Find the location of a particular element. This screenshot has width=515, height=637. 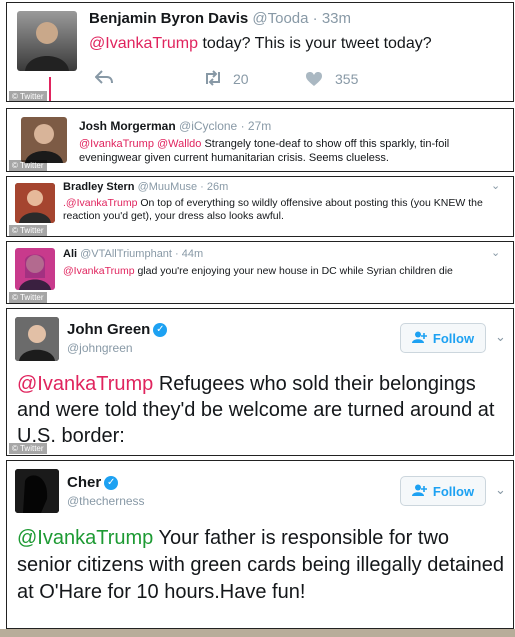

tweet-handle-row: @thecherness is located at coordinates (106, 501).